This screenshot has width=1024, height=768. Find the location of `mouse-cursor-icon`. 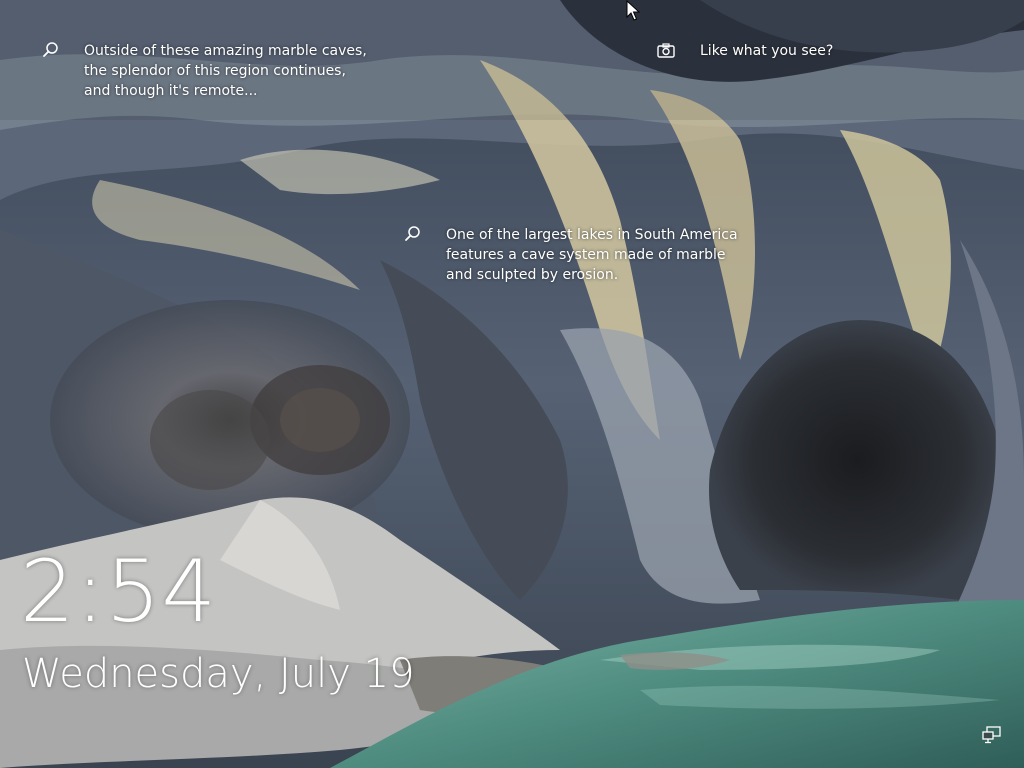

mouse-cursor-icon is located at coordinates (633, 11).